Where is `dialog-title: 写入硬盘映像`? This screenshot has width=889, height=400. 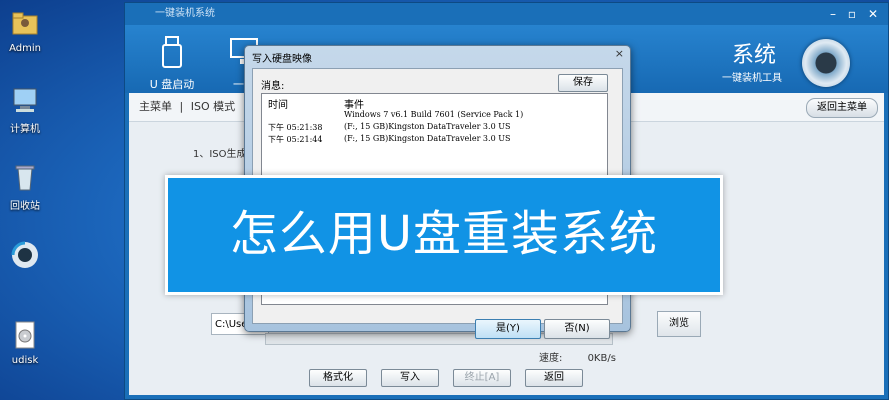 dialog-title: 写入硬盘映像 is located at coordinates (282, 59).